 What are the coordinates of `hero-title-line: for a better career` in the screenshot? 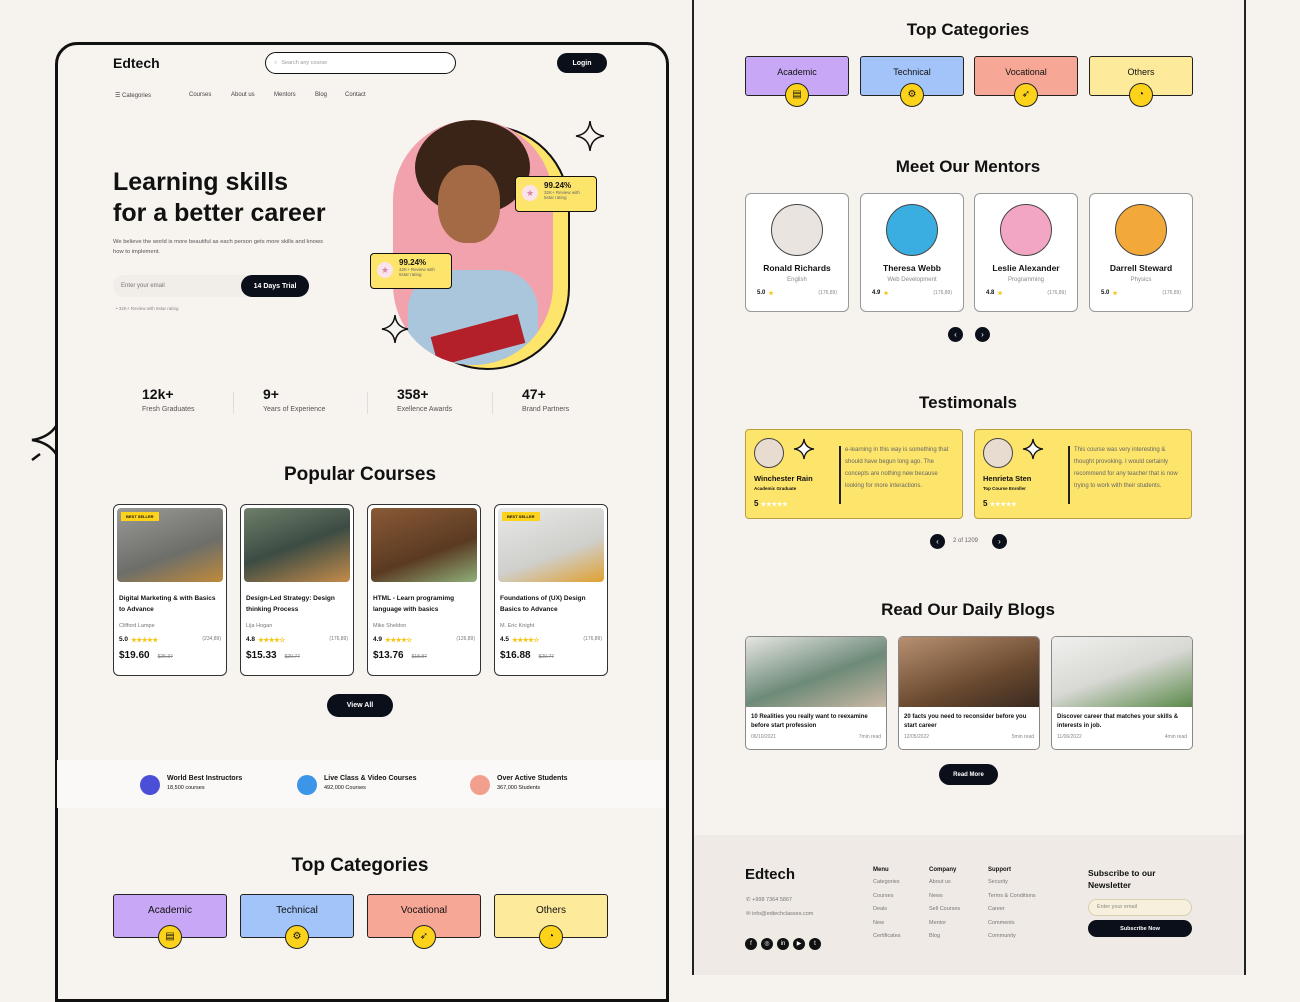 It's located at (219, 213).